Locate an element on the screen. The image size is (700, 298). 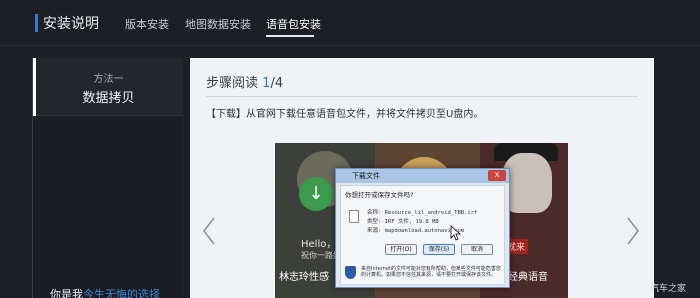
active-tab-indicator is located at coordinates (290, 36).